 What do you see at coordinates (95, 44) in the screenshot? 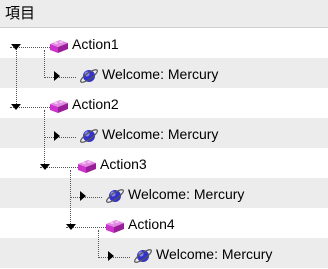
I see `tree-node-label: Action1` at bounding box center [95, 44].